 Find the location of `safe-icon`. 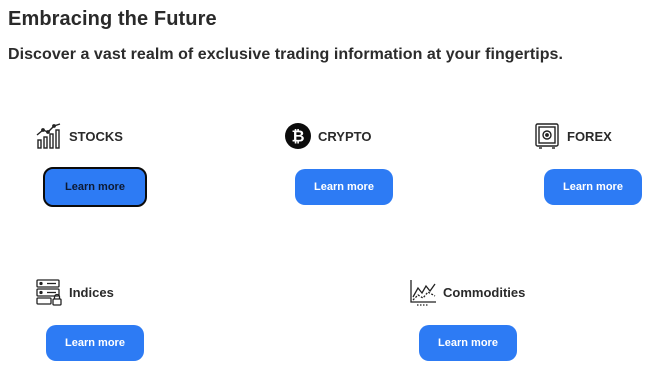

safe-icon is located at coordinates (547, 136).